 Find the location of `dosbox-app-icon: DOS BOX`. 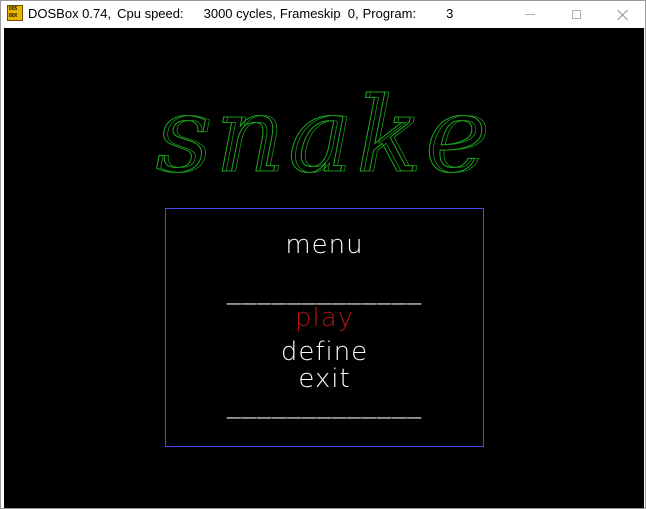

dosbox-app-icon: DOS BOX is located at coordinates (15, 13).